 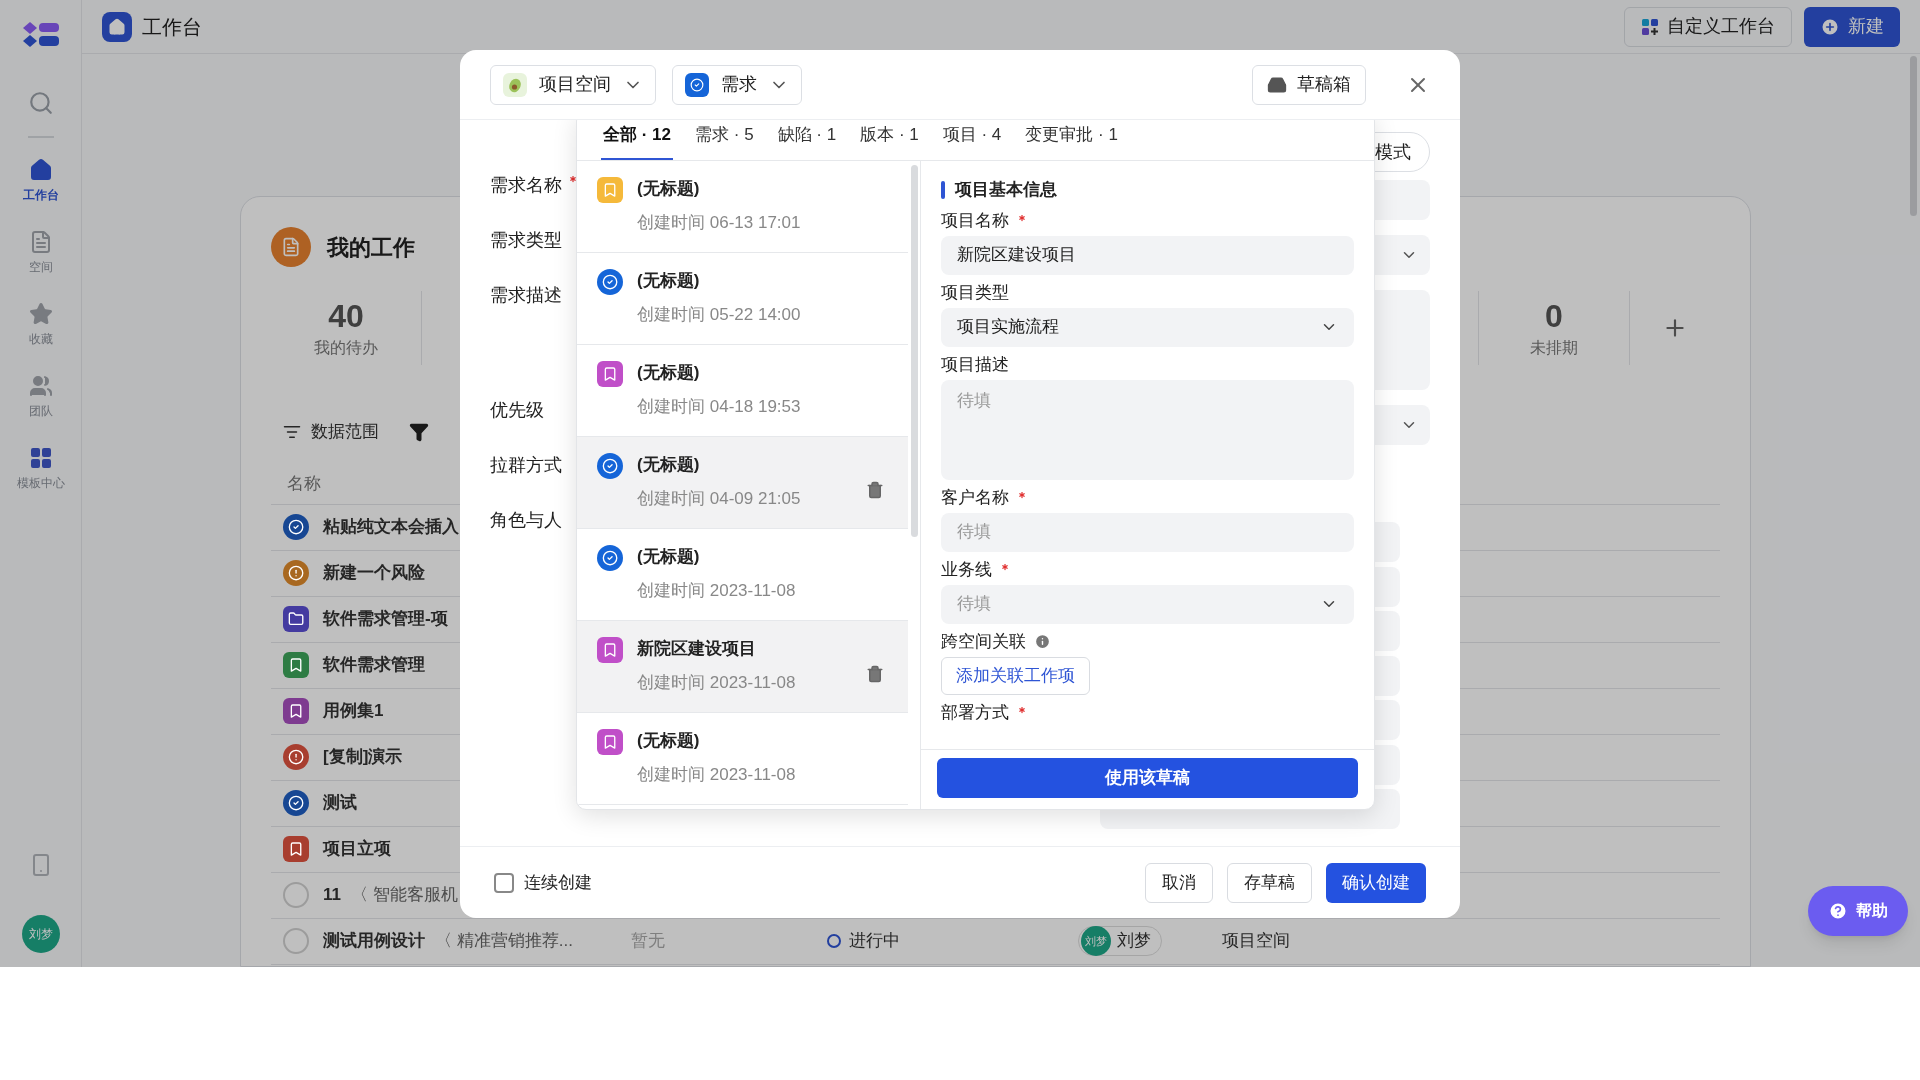 What do you see at coordinates (331, 432) in the screenshot?
I see `data-range-button: 数据范围` at bounding box center [331, 432].